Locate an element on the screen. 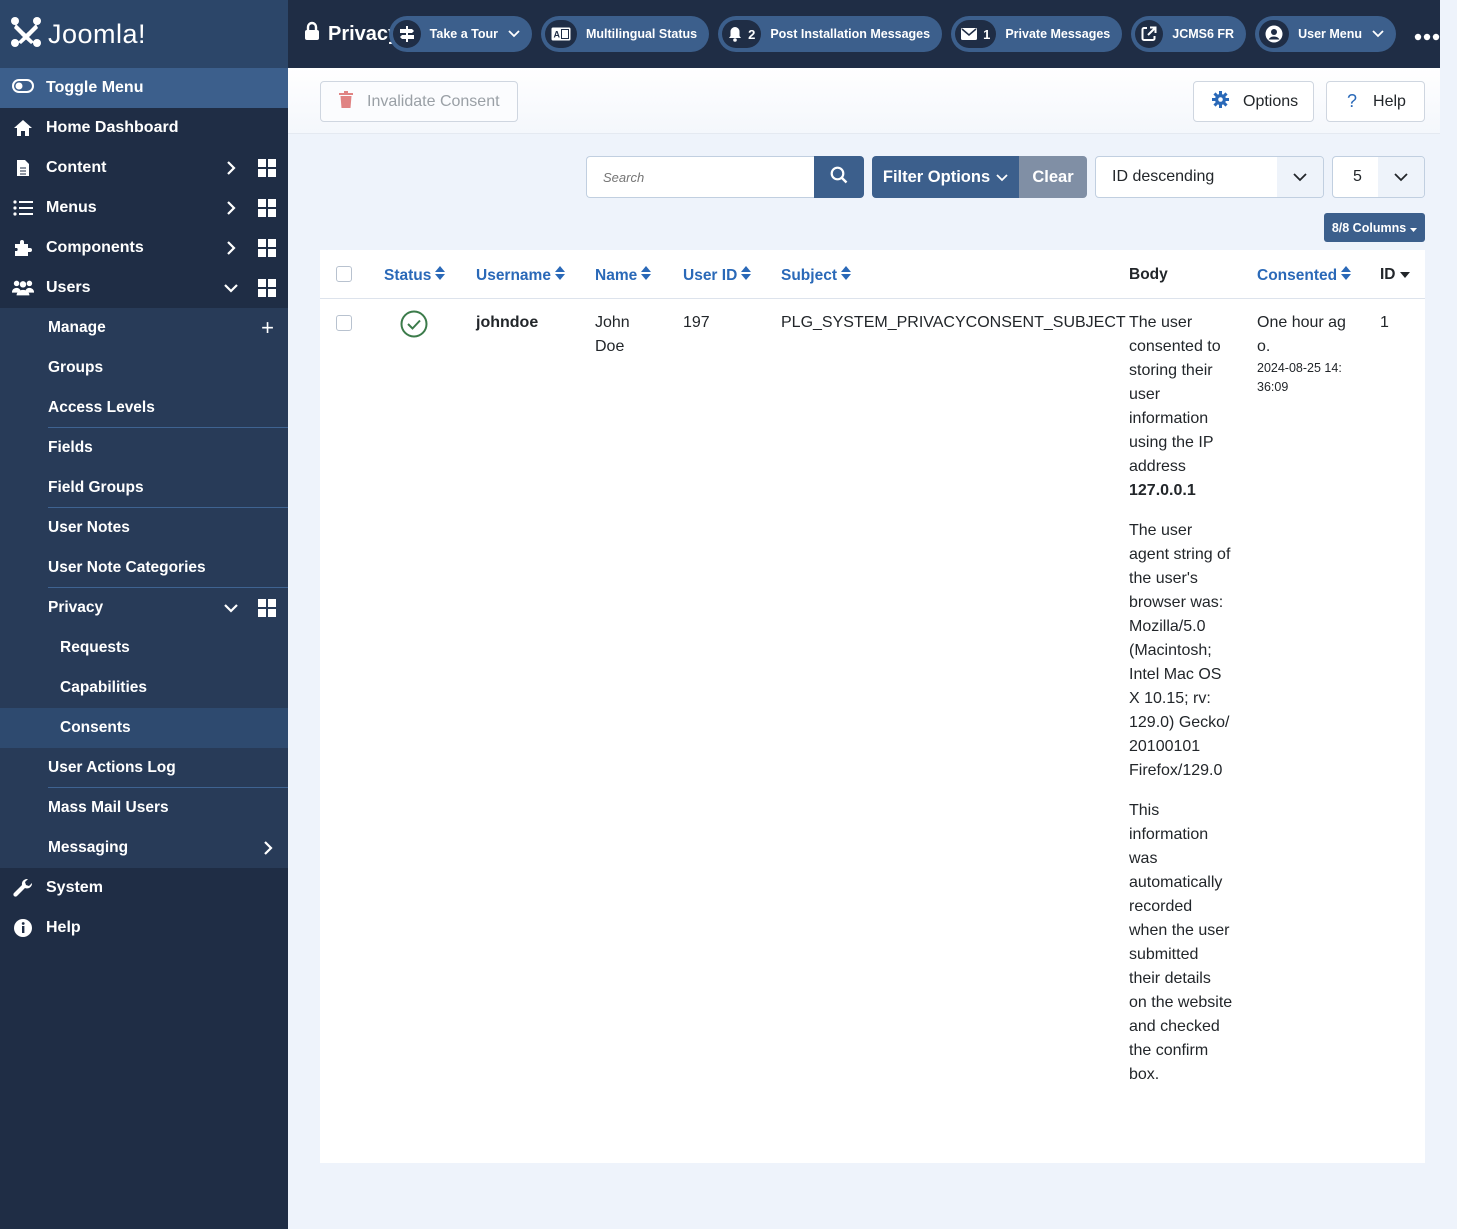 The height and width of the screenshot is (1229, 1457). list-limit-select: 5 is located at coordinates (1378, 177).